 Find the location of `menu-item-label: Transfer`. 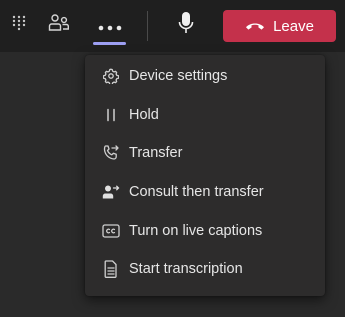

menu-item-label: Transfer is located at coordinates (156, 153).